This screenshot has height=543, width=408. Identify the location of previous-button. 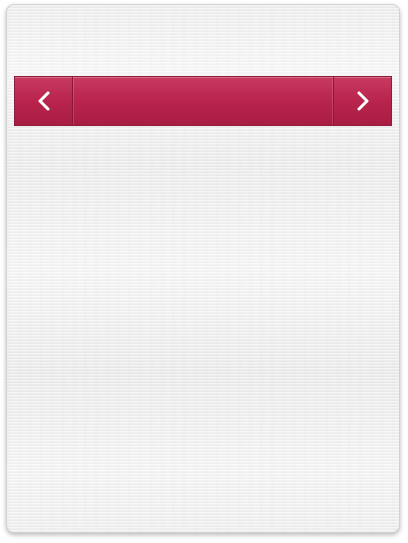
(44, 101).